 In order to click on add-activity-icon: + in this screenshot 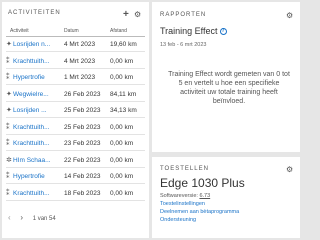, I will do `click(126, 15)`.